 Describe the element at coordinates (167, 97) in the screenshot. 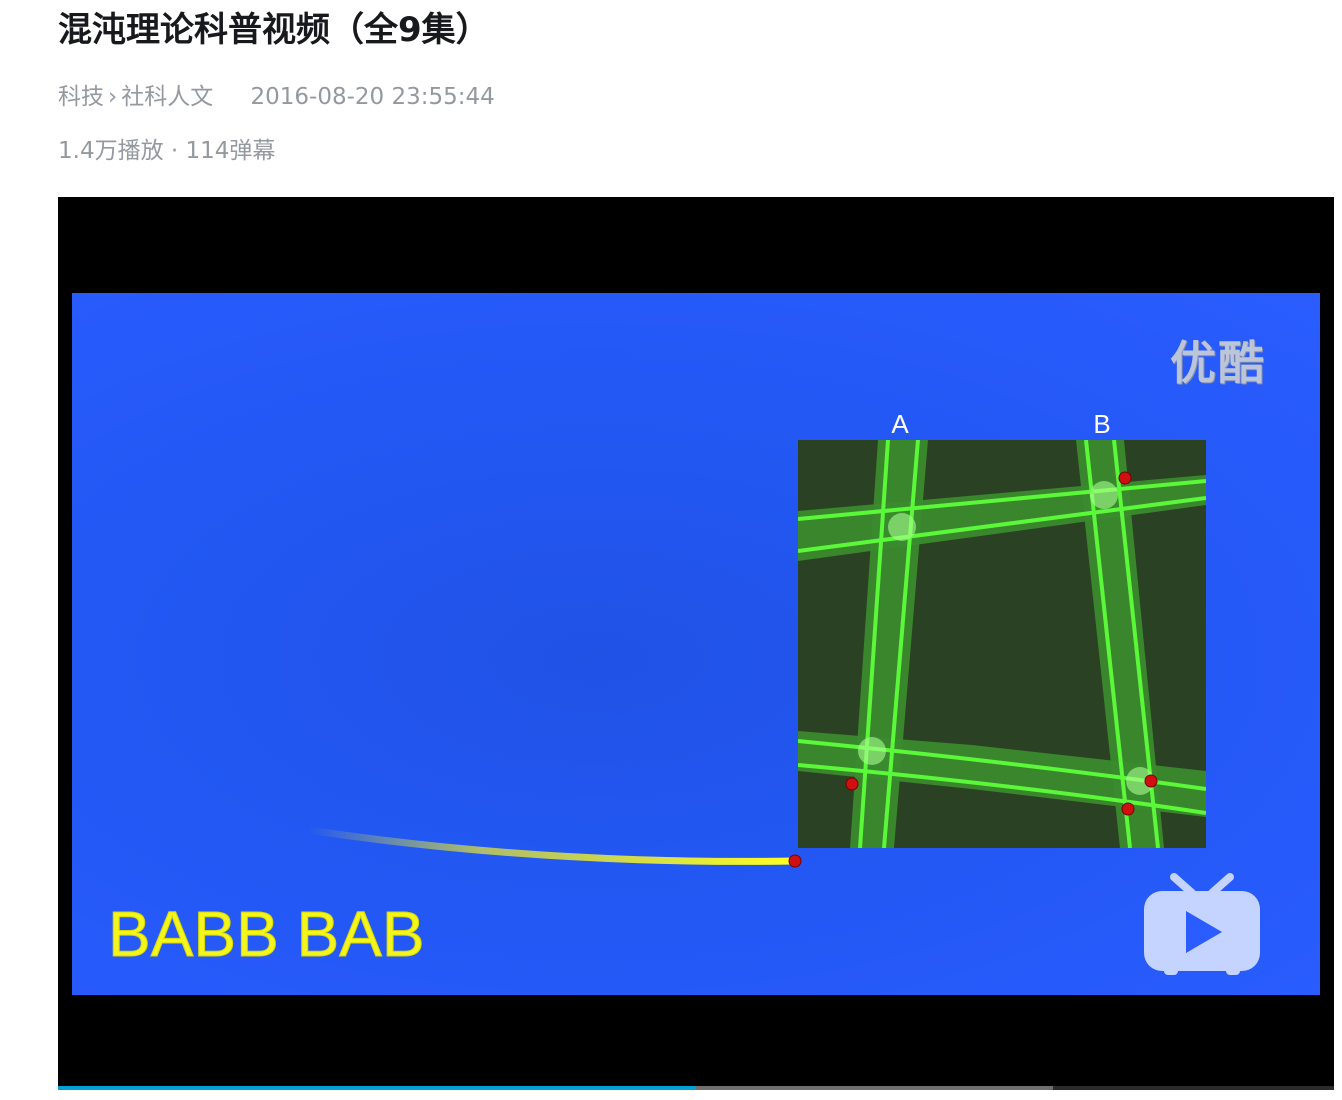

I see `subcategory-link: 社科人文` at that location.